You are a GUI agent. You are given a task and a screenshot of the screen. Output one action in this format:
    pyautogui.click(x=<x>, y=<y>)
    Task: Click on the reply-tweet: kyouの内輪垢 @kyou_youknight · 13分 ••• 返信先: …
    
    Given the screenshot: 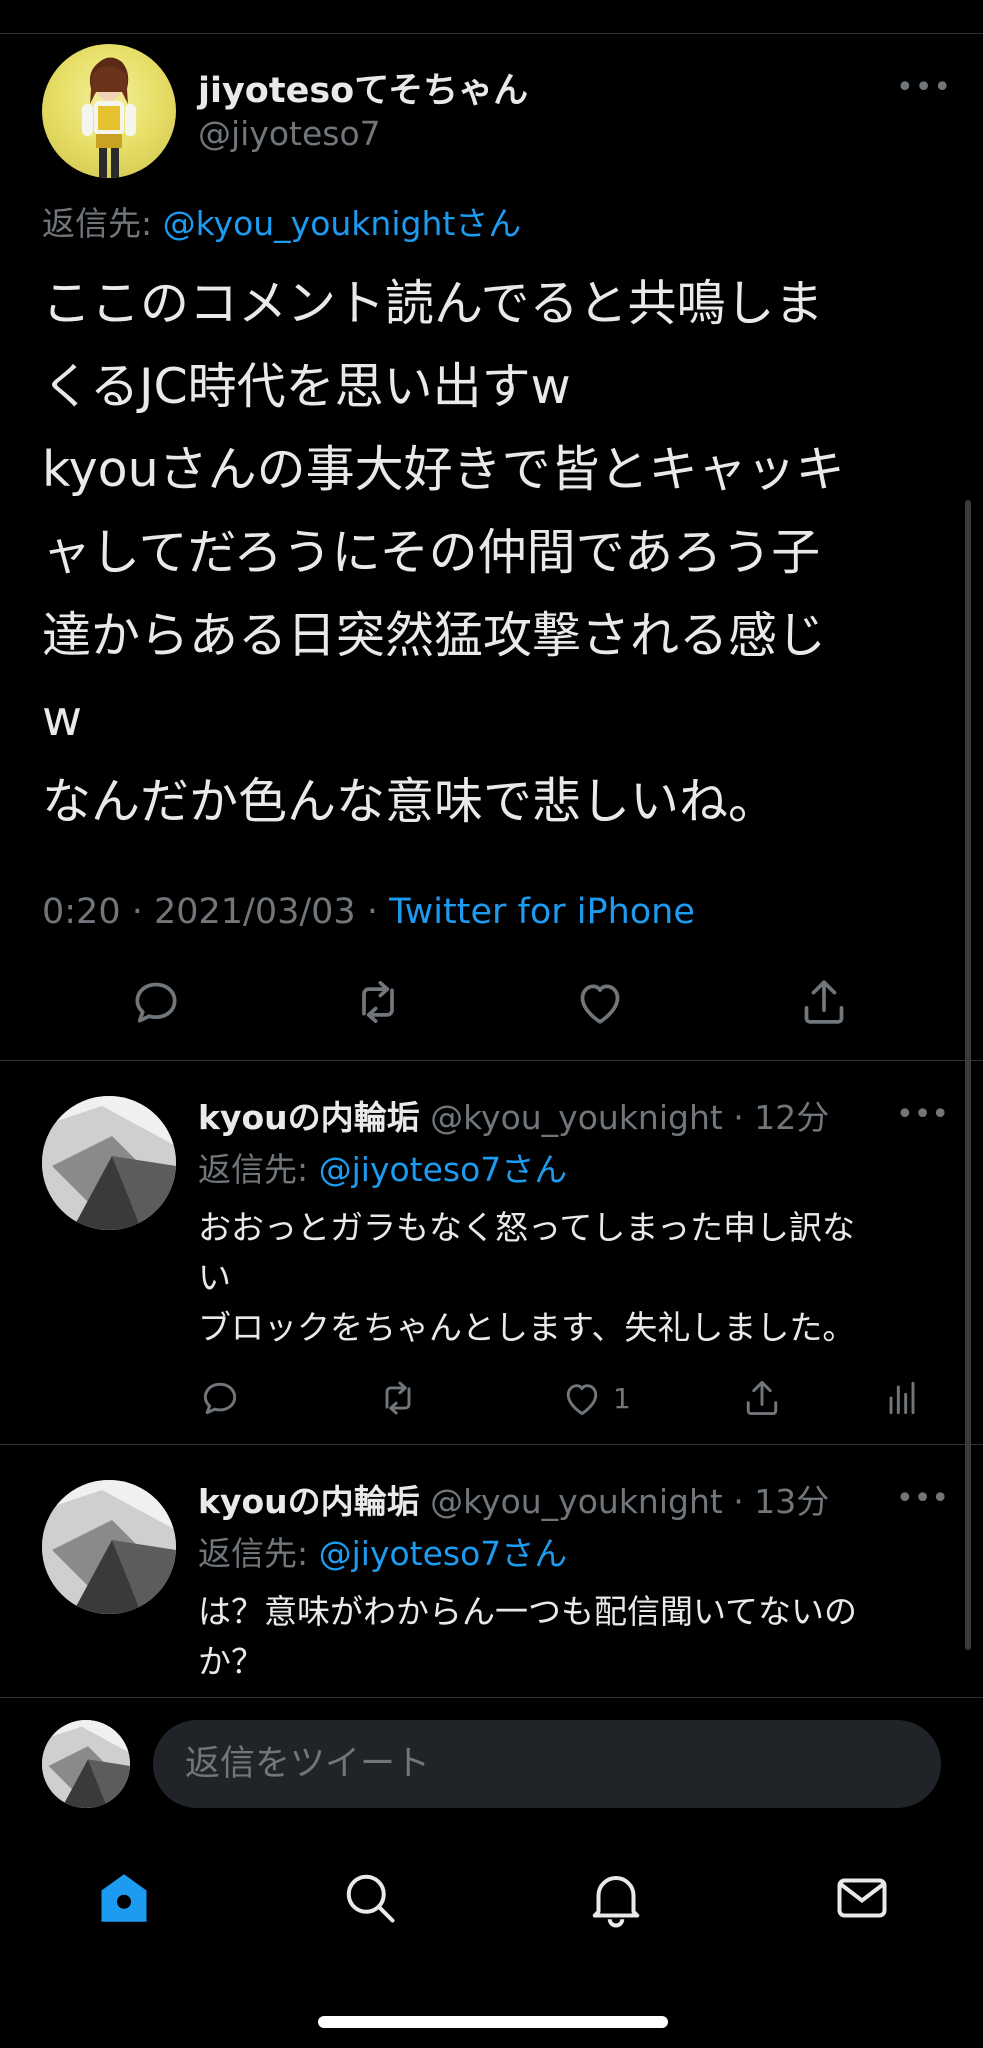 What is the action you would take?
    pyautogui.click(x=491, y=1571)
    